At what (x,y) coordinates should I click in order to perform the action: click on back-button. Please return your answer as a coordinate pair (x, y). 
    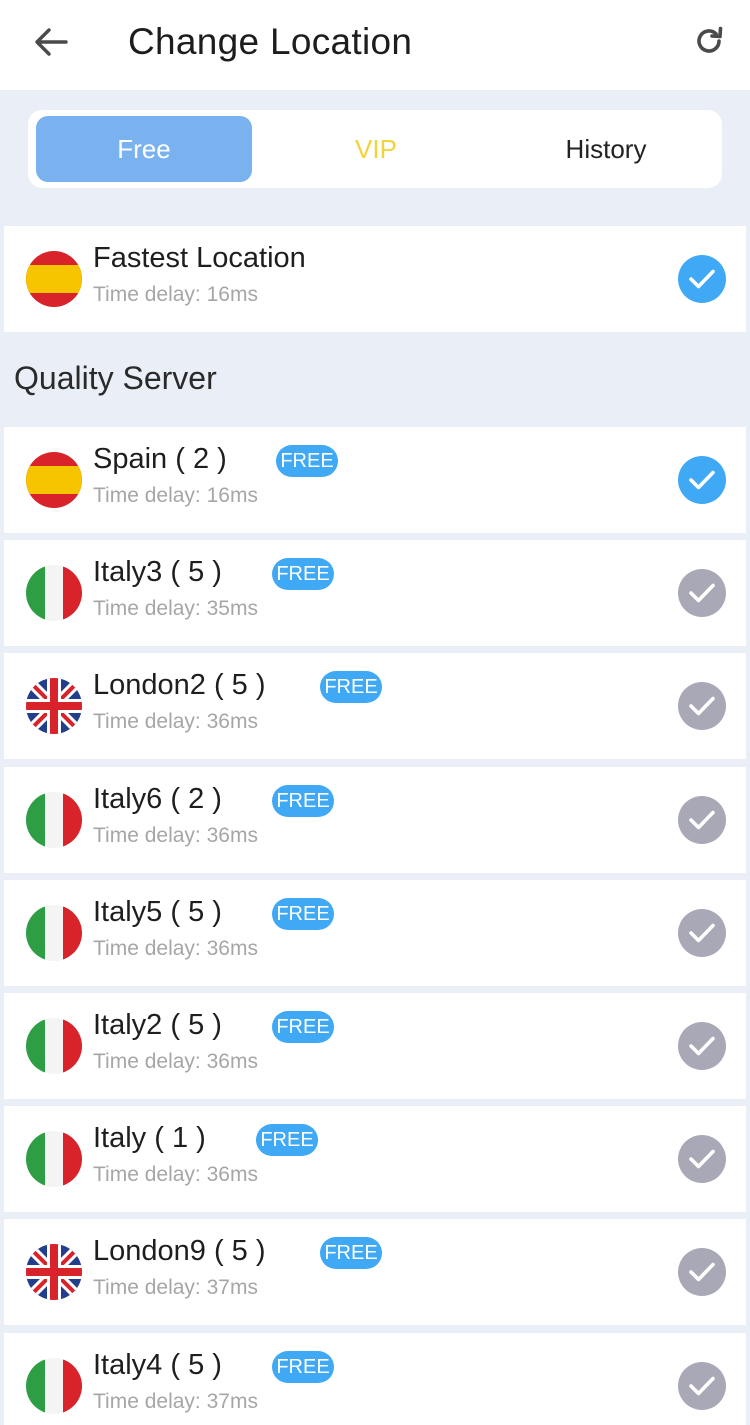
    Looking at the image, I should click on (51, 42).